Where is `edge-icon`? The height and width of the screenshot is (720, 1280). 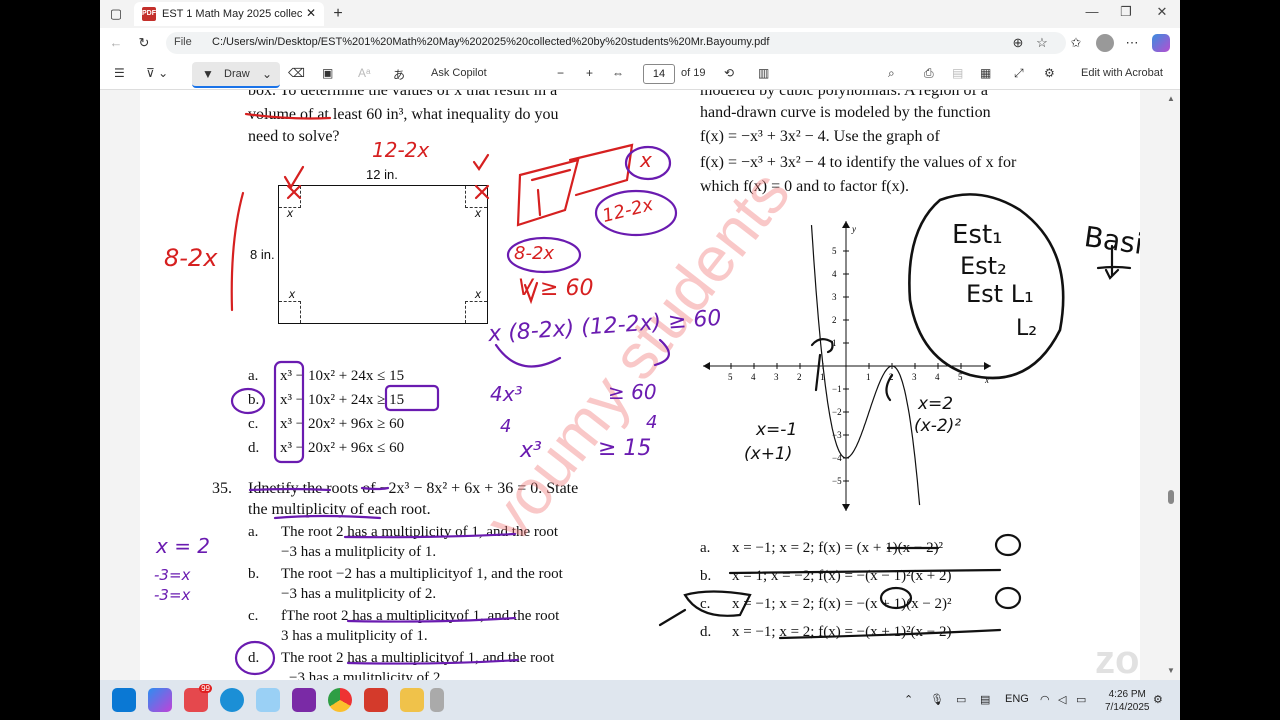
edge-icon is located at coordinates (232, 700).